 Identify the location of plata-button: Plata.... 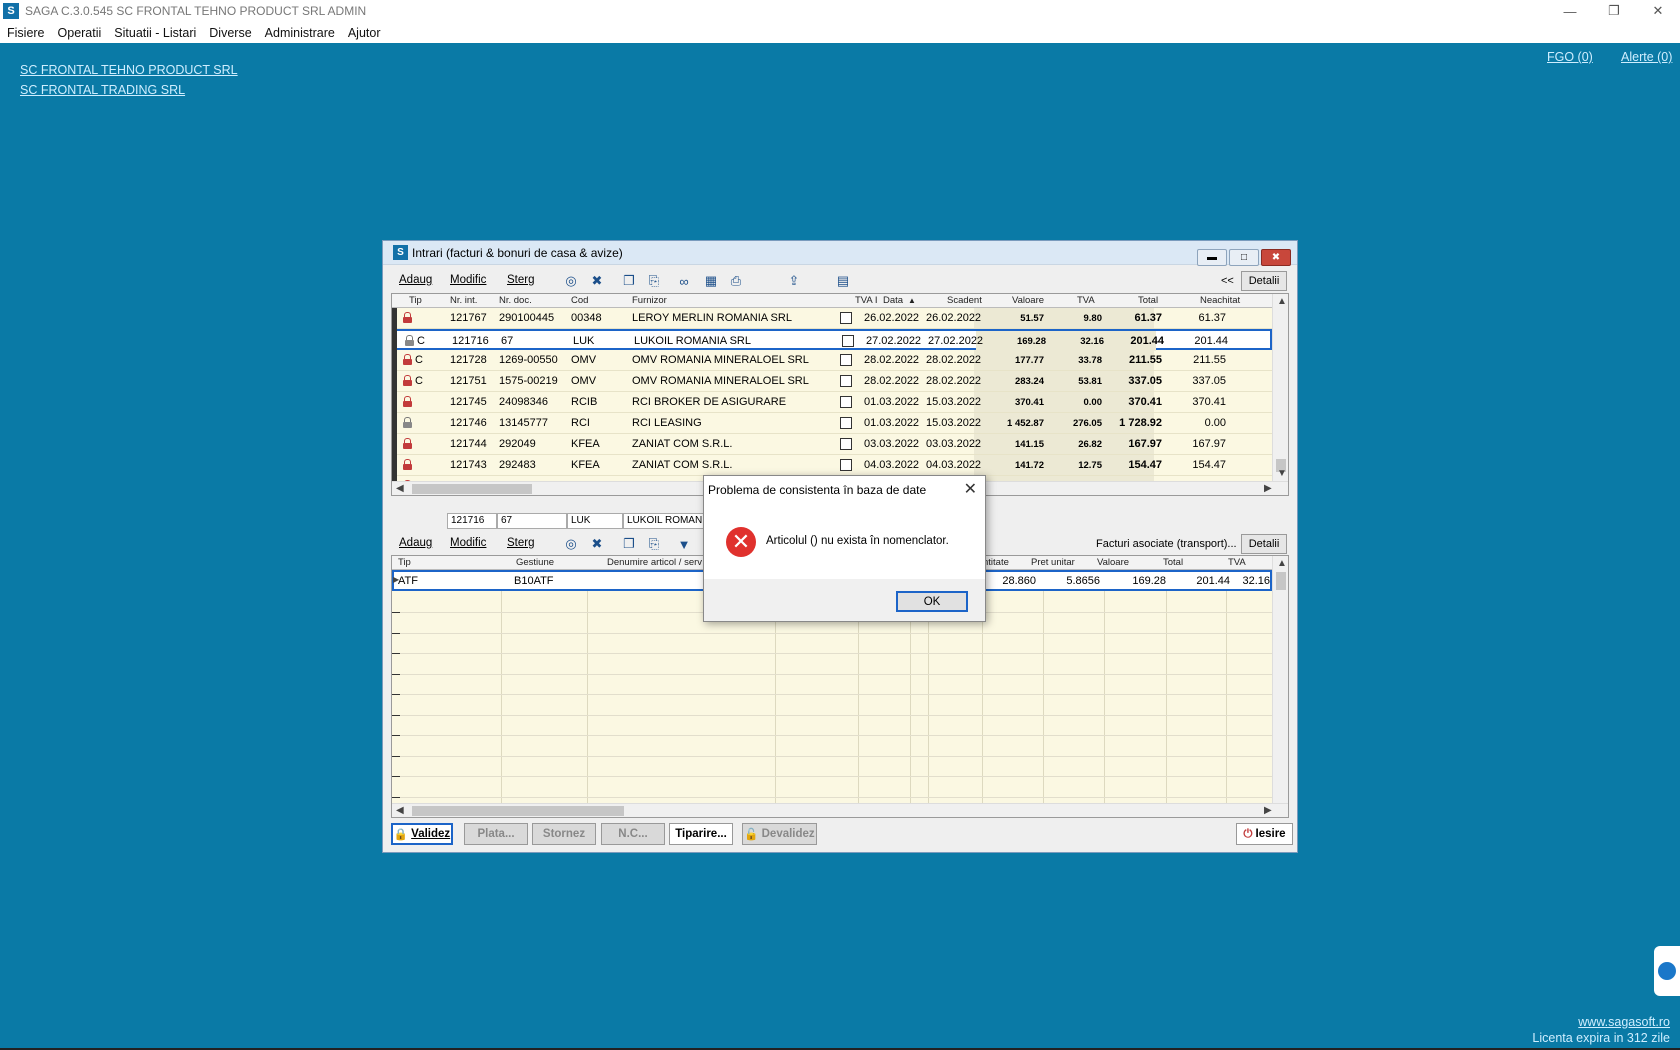
(496, 834).